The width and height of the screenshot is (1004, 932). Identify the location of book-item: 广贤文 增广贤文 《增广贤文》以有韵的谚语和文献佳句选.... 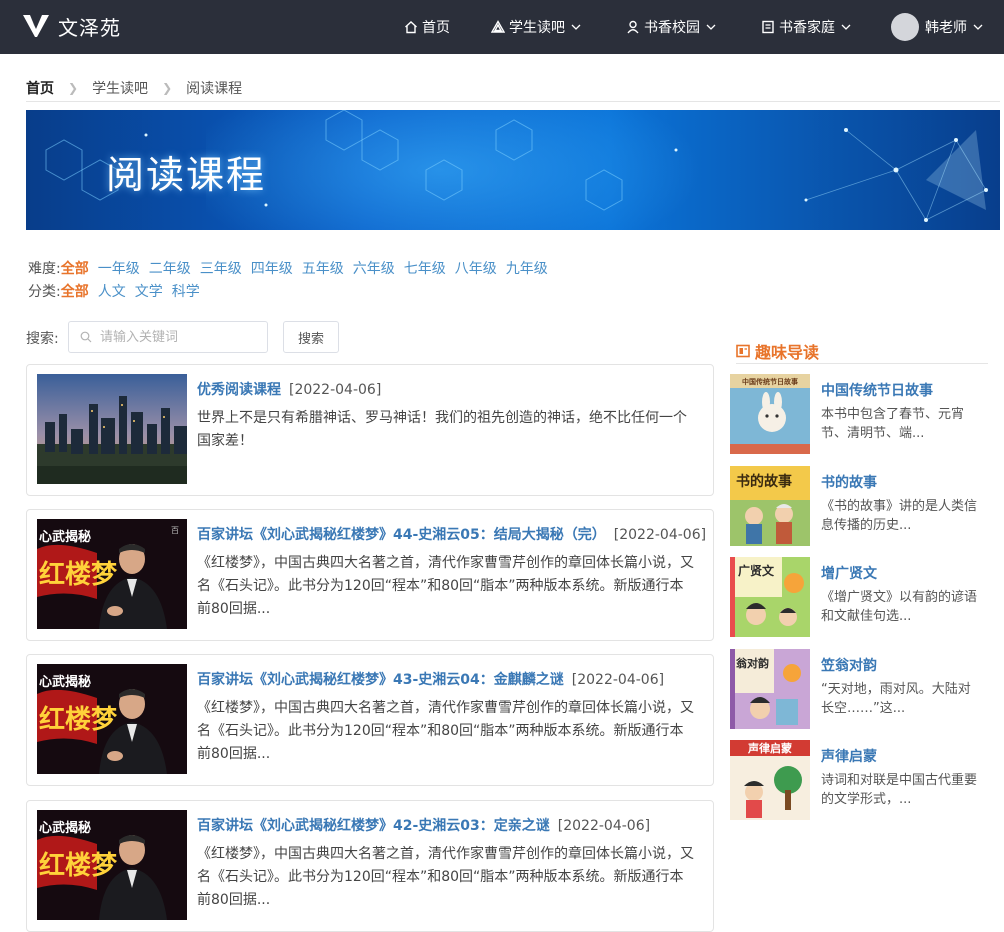
(860, 598).